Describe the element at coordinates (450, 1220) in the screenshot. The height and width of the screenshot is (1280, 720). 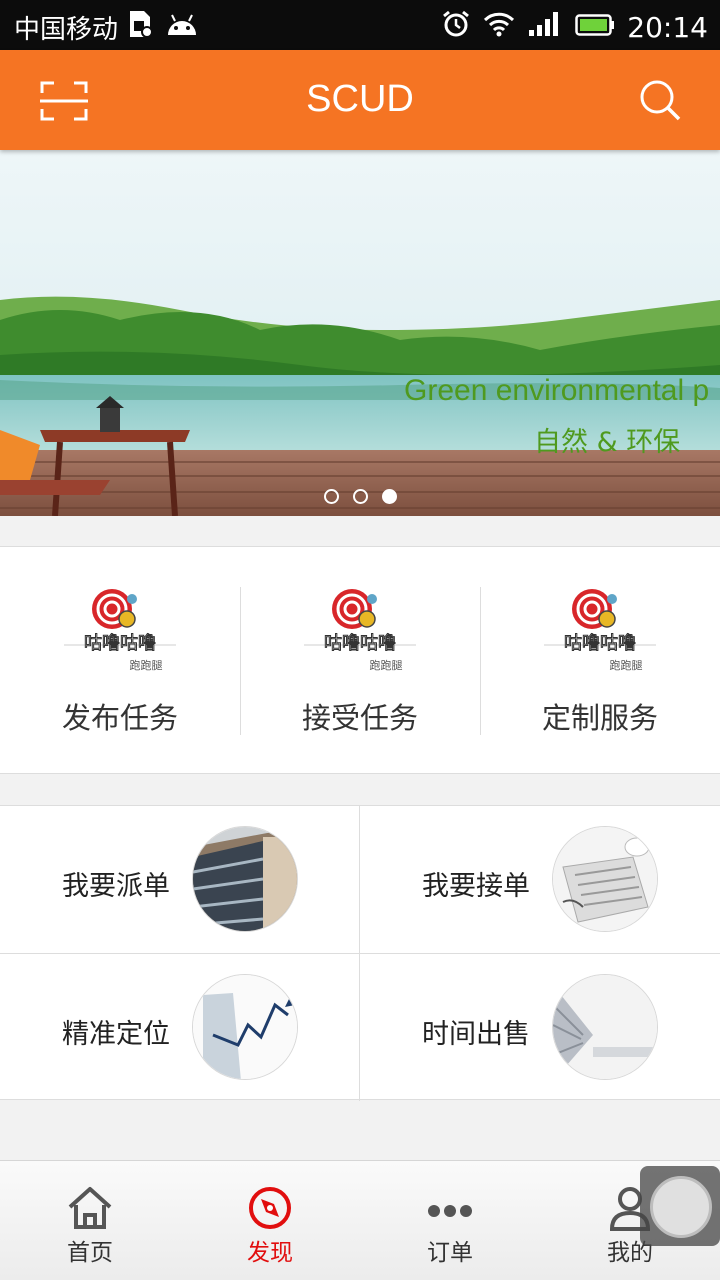
I see `tab-orders: 订单` at that location.